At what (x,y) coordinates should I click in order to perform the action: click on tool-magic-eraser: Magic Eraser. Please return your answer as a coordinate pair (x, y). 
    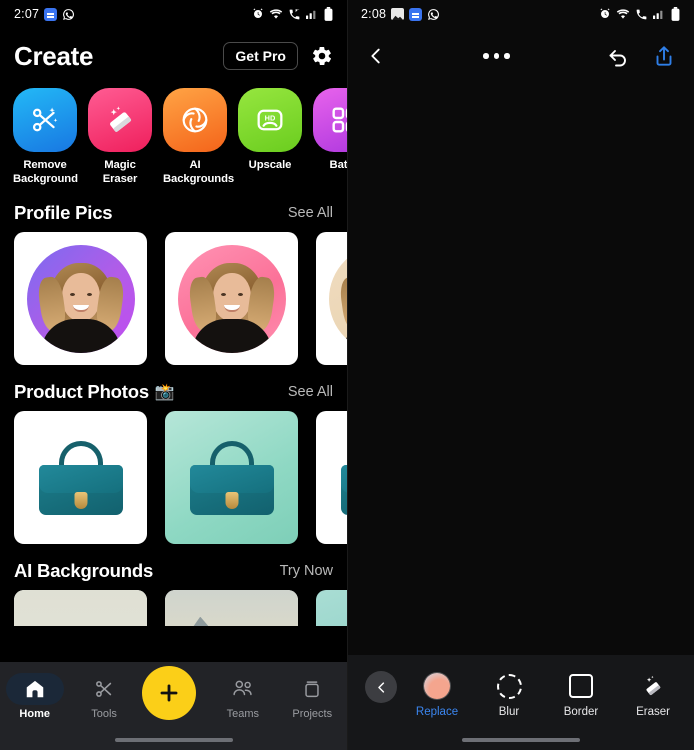
    Looking at the image, I should click on (120, 137).